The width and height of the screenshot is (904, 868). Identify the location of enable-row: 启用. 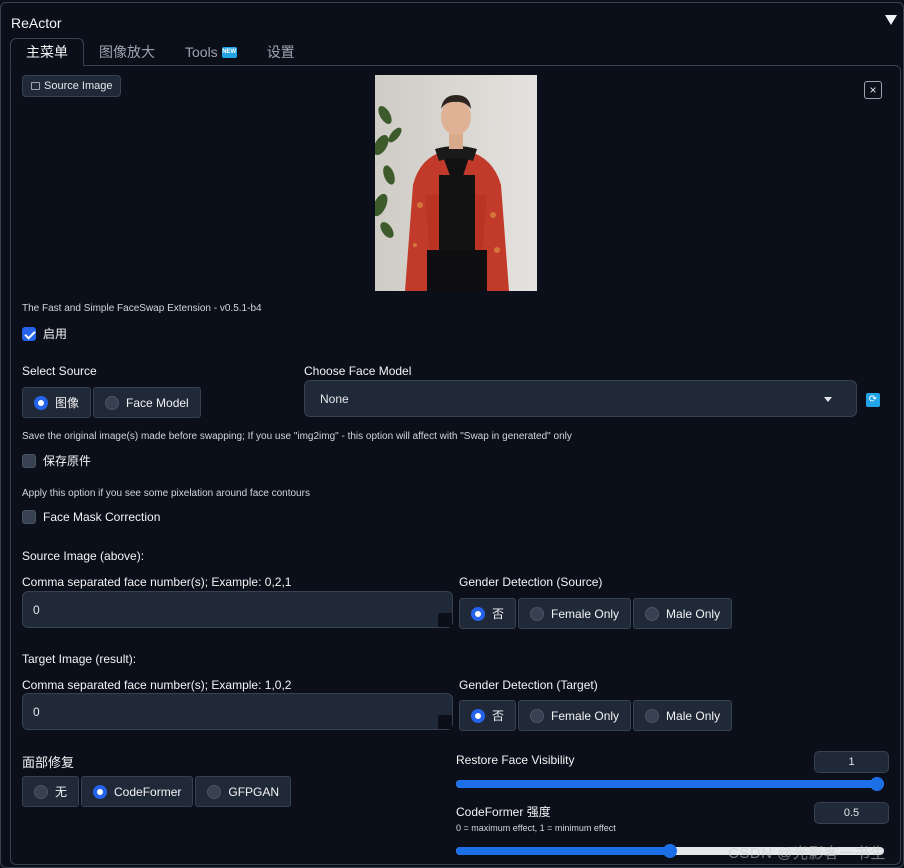
(44, 333).